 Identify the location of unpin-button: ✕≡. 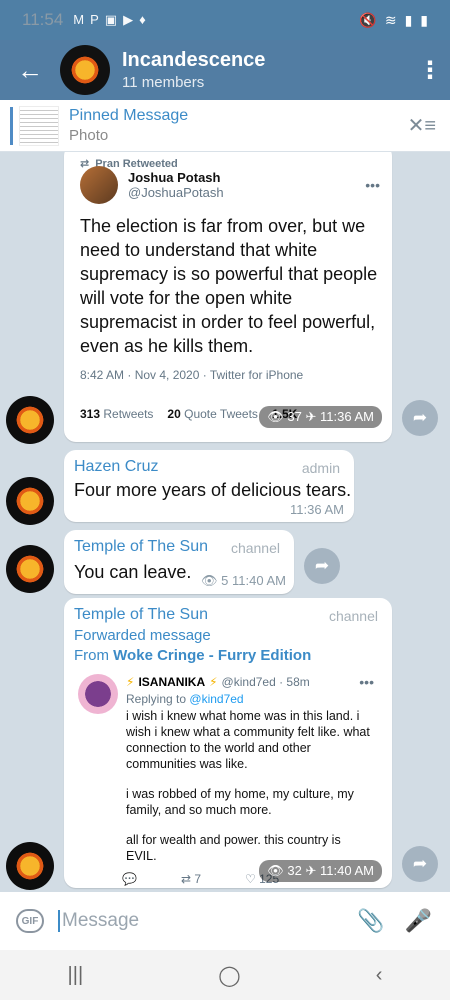
(422, 125).